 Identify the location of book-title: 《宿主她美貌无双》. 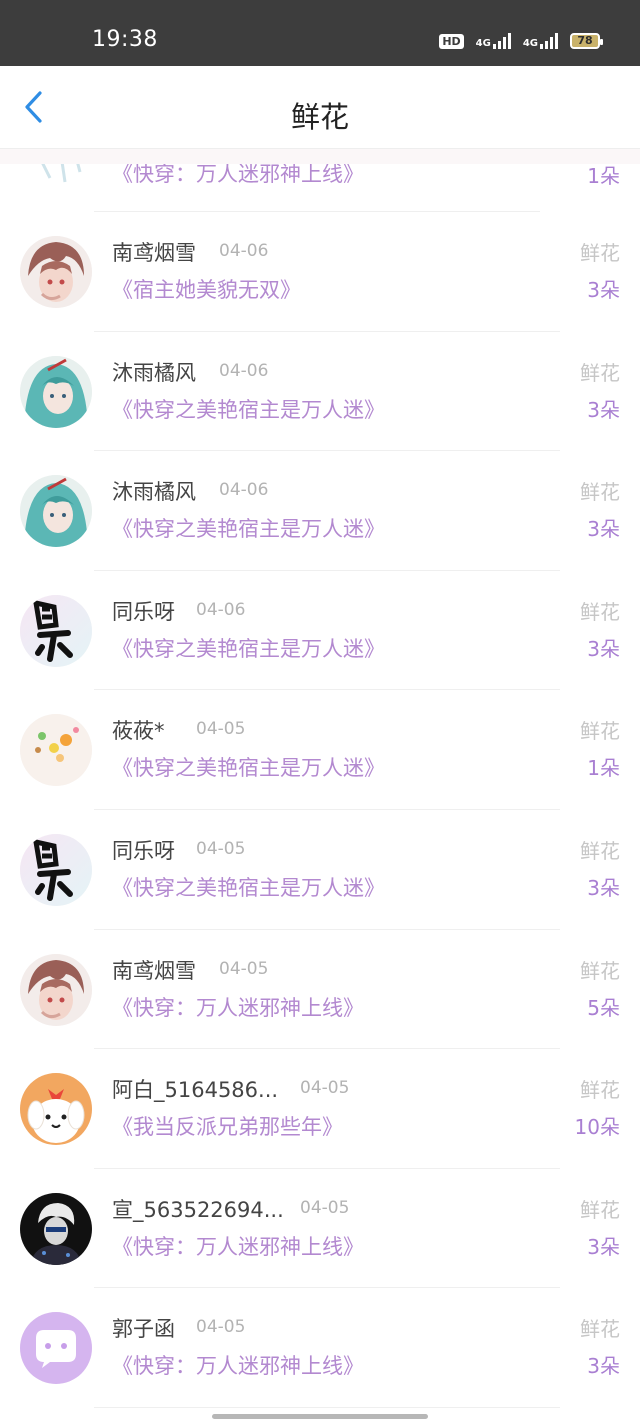
(206, 289).